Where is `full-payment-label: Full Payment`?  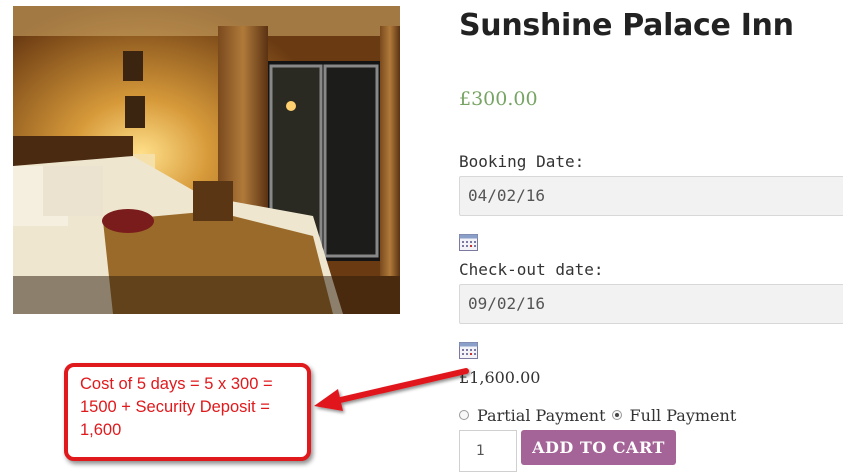 full-payment-label: Full Payment is located at coordinates (683, 415).